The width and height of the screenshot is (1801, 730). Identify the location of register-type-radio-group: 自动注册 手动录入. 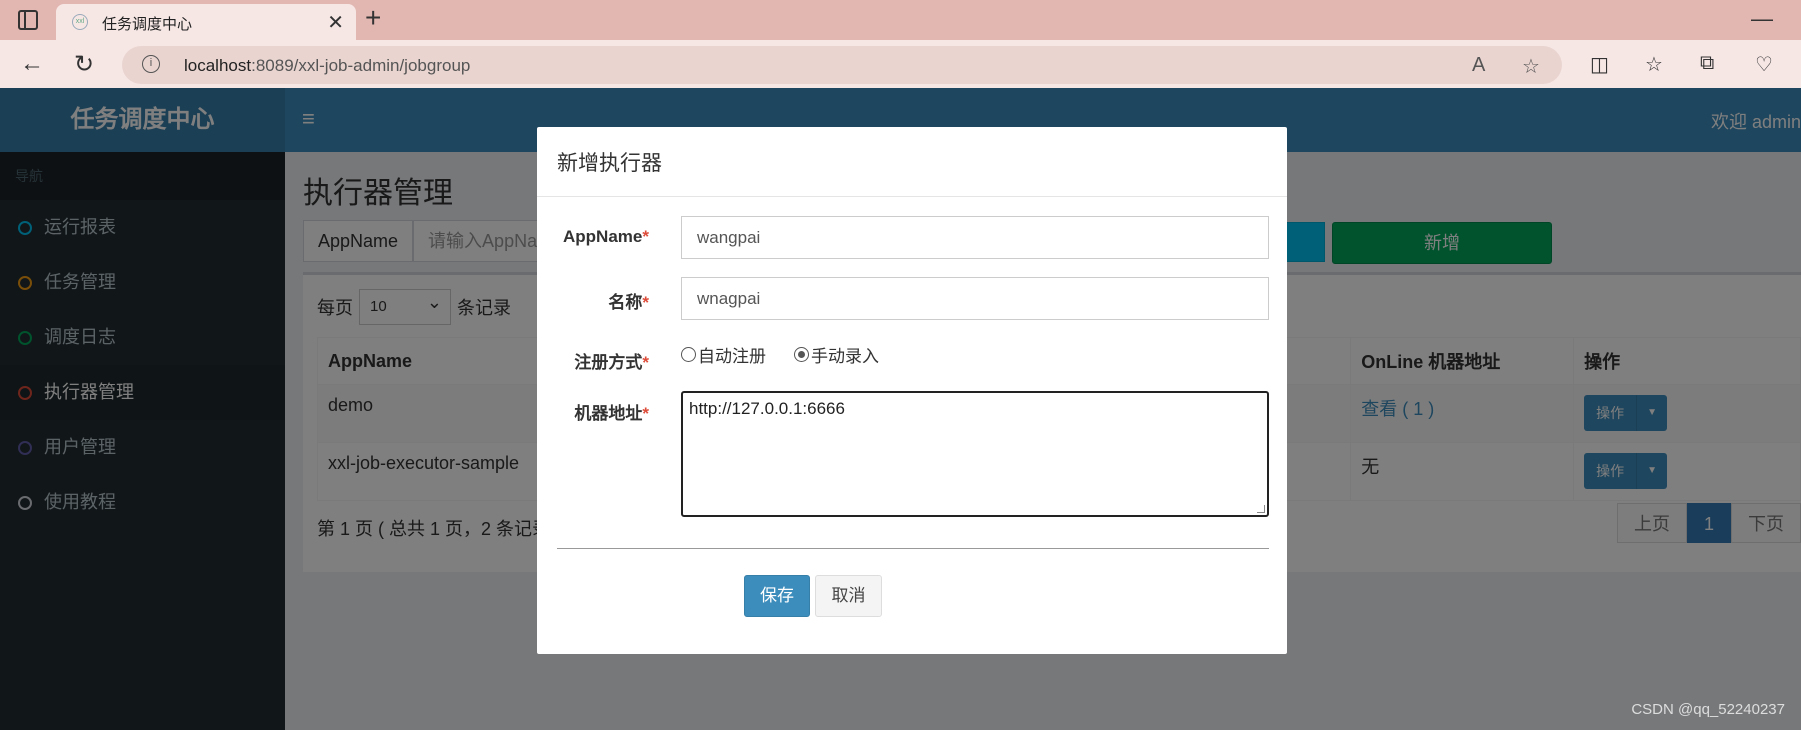
(780, 354).